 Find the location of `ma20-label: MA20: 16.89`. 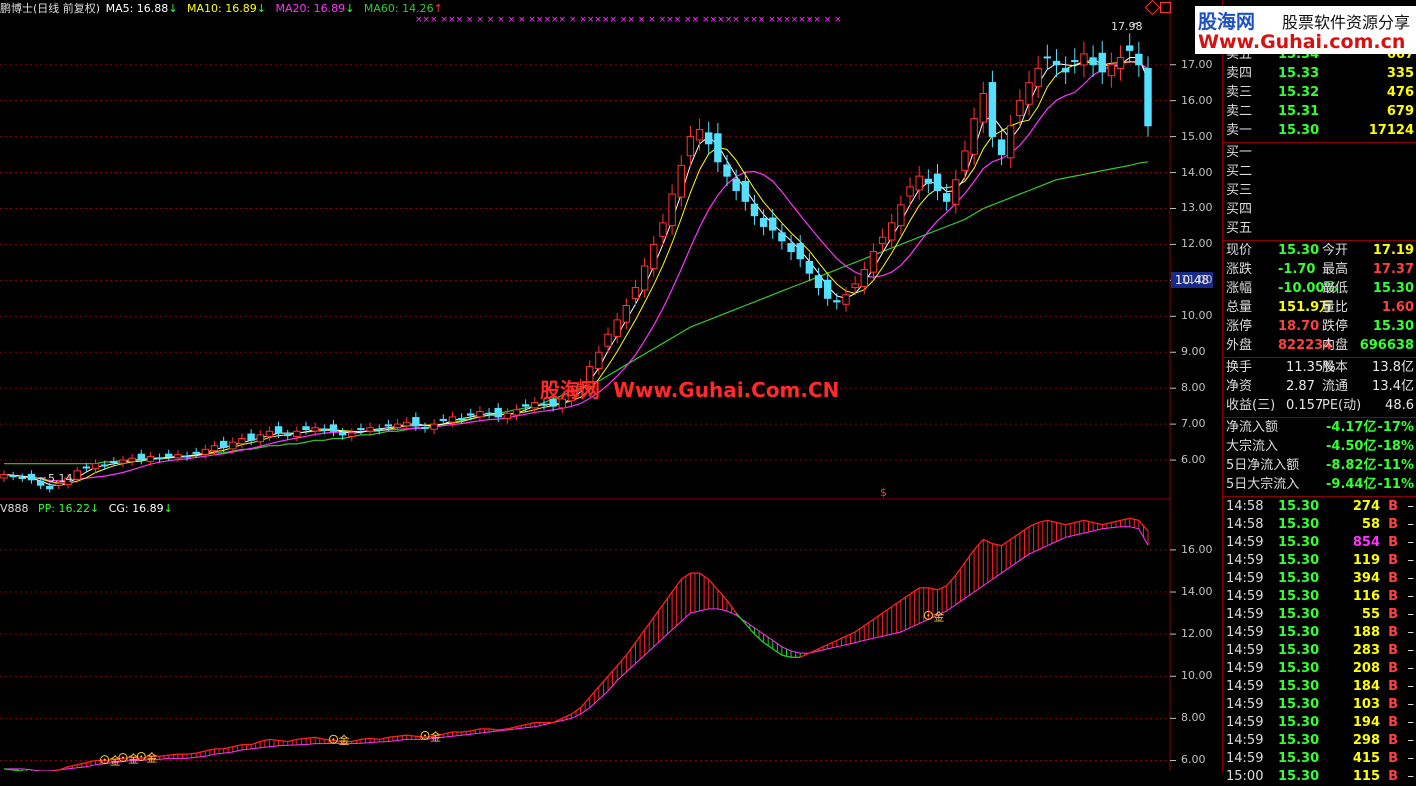

ma20-label: MA20: 16.89 is located at coordinates (310, 8).